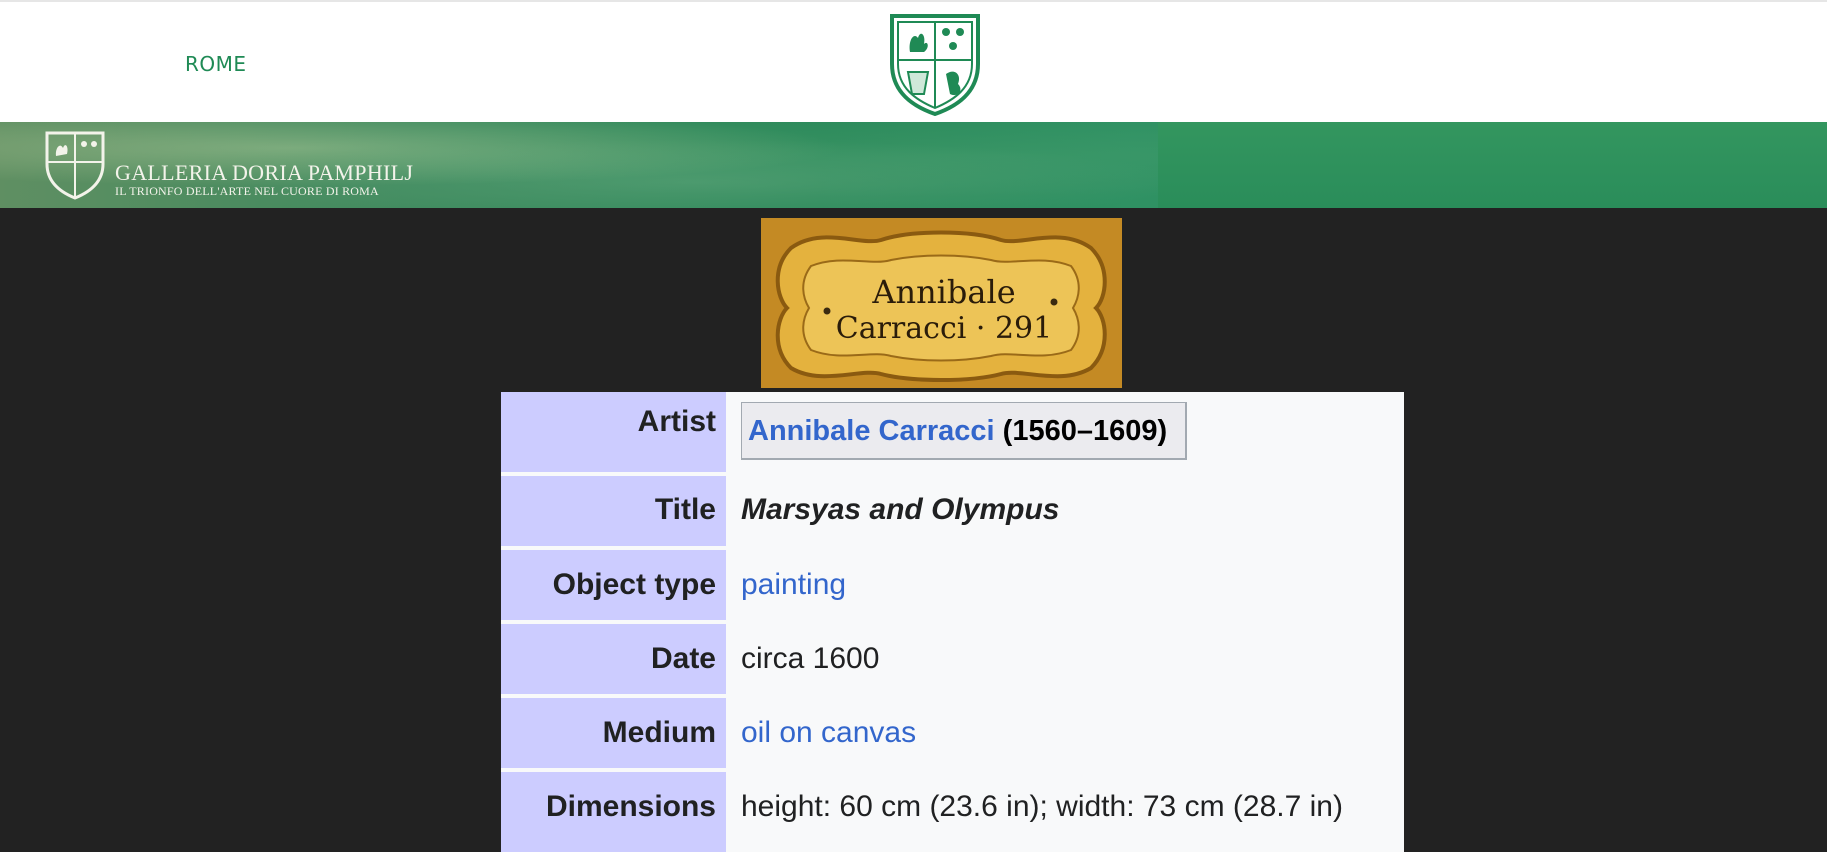 The height and width of the screenshot is (852, 1827). Describe the element at coordinates (828, 732) in the screenshot. I see `medium-link: oil on canvas` at that location.